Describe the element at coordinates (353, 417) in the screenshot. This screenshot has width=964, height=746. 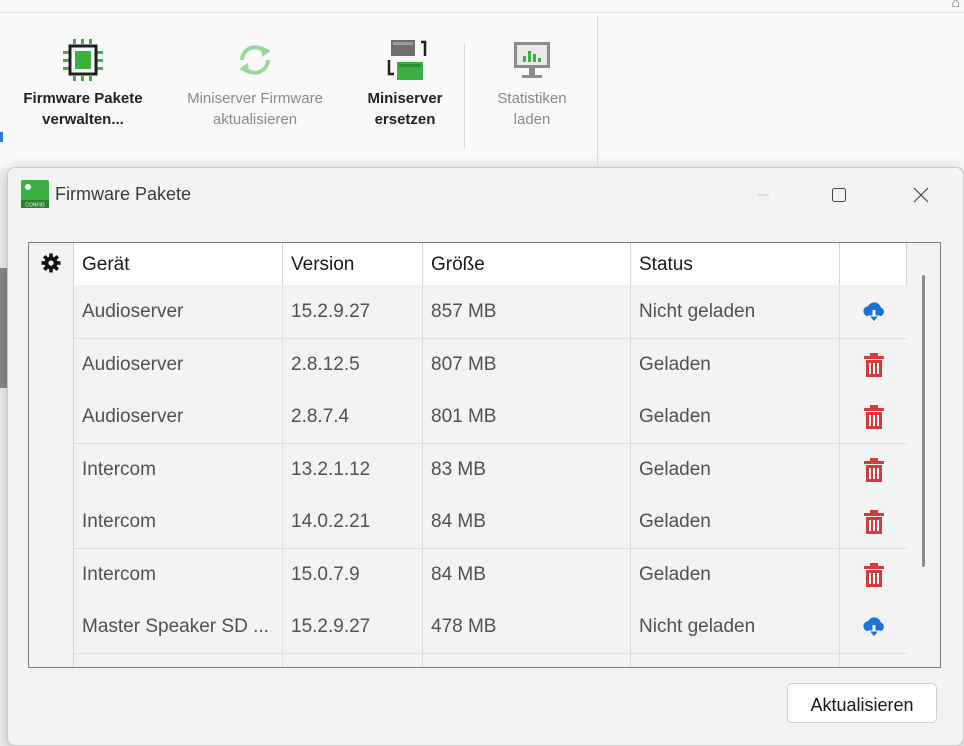
I see `cell-version: 2.8.7.4` at that location.